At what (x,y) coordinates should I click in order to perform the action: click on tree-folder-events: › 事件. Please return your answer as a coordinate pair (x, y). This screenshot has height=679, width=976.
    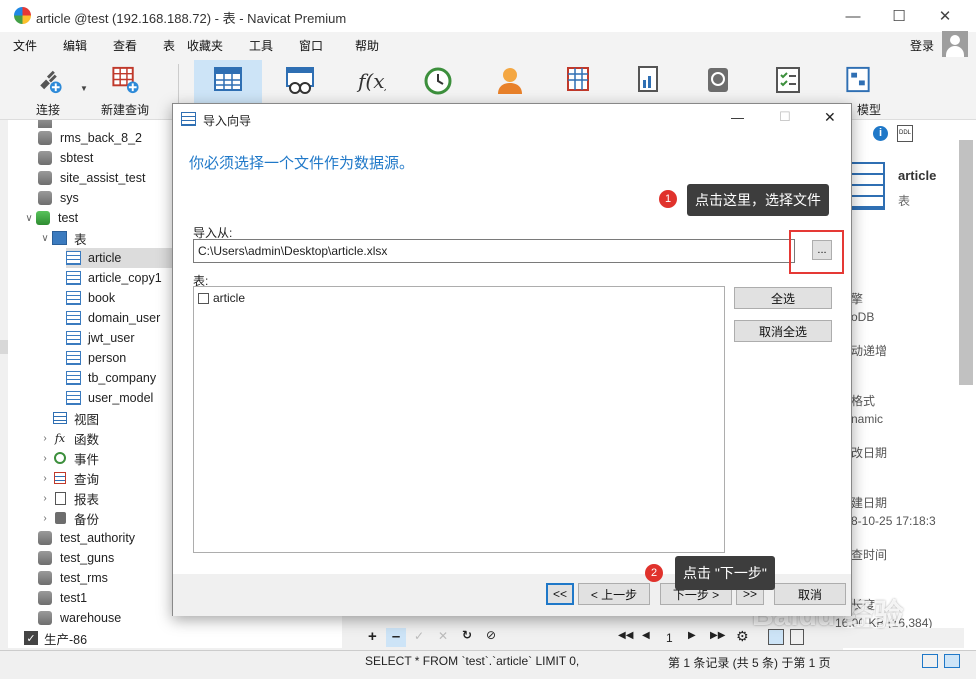
    Looking at the image, I should click on (68, 458).